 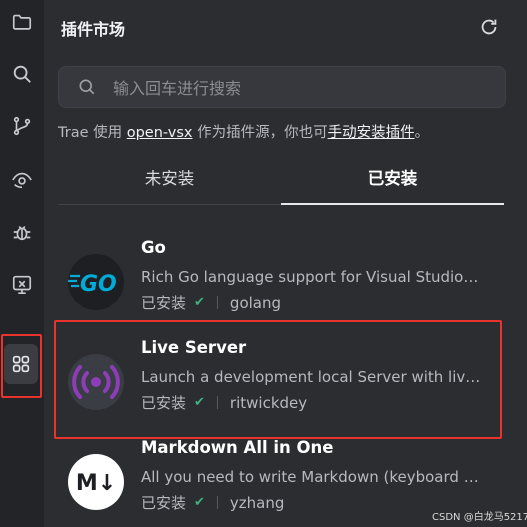 What do you see at coordinates (22, 126) in the screenshot?
I see `source-control-icon` at bounding box center [22, 126].